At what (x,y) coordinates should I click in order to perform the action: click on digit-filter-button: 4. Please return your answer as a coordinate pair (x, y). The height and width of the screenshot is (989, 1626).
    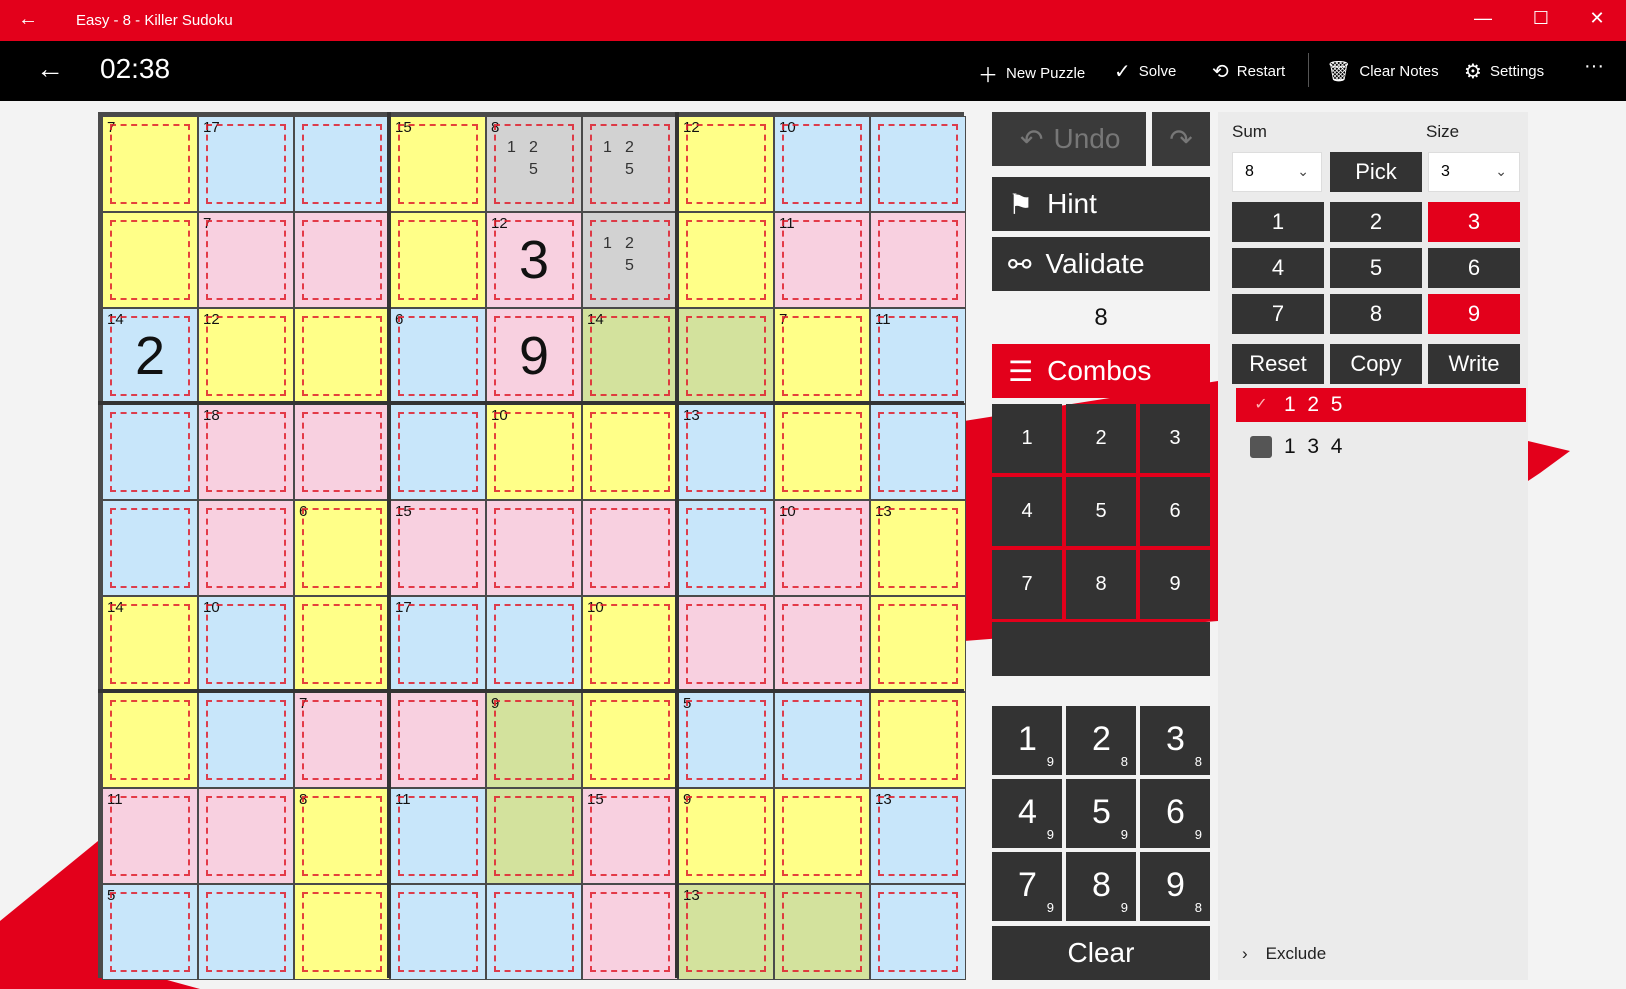
    Looking at the image, I should click on (1278, 268).